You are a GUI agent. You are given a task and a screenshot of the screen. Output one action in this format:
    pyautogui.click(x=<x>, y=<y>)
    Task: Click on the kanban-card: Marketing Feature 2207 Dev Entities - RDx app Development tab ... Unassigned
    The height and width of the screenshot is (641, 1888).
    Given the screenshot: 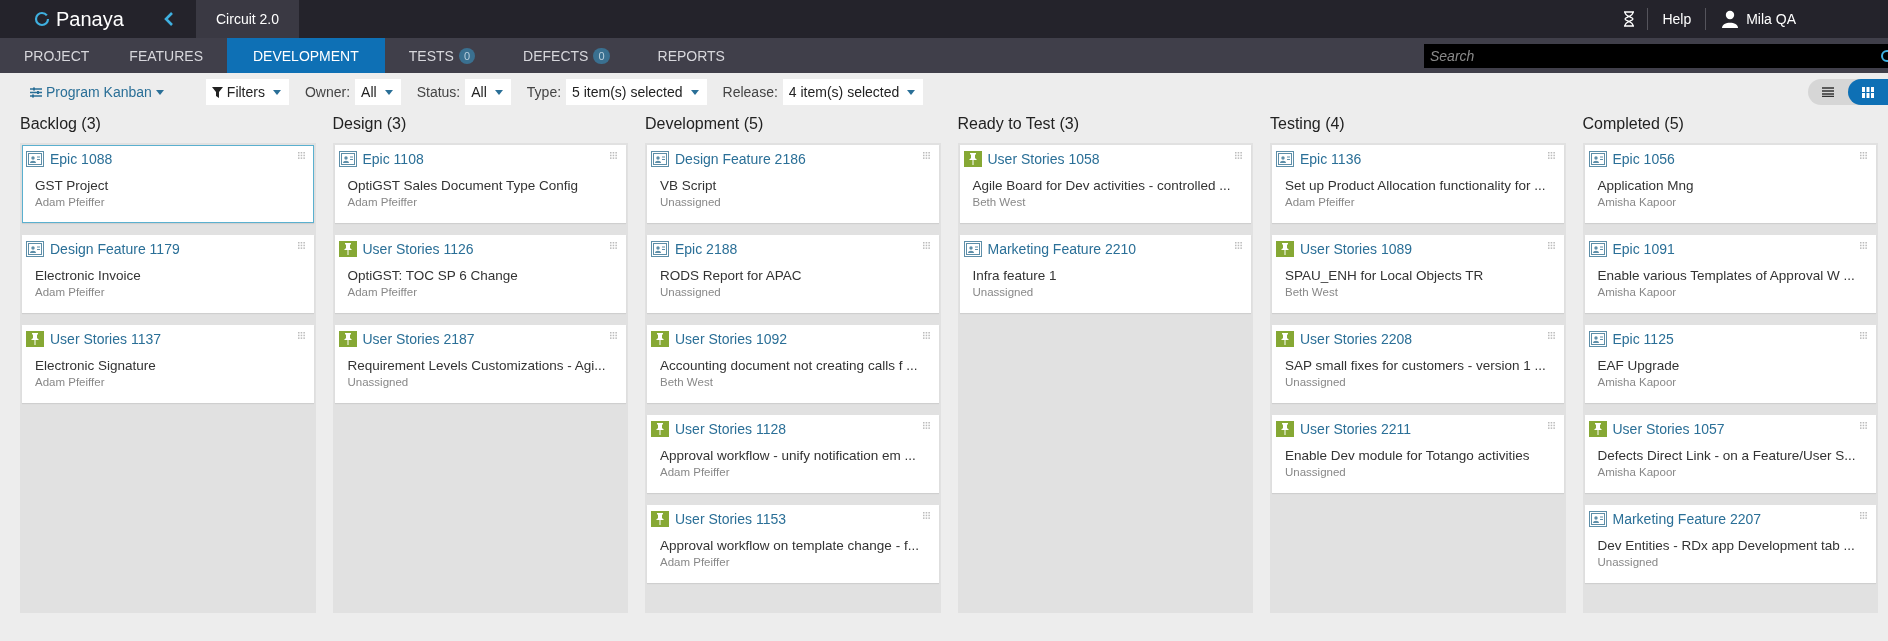 What is the action you would take?
    pyautogui.click(x=1730, y=544)
    